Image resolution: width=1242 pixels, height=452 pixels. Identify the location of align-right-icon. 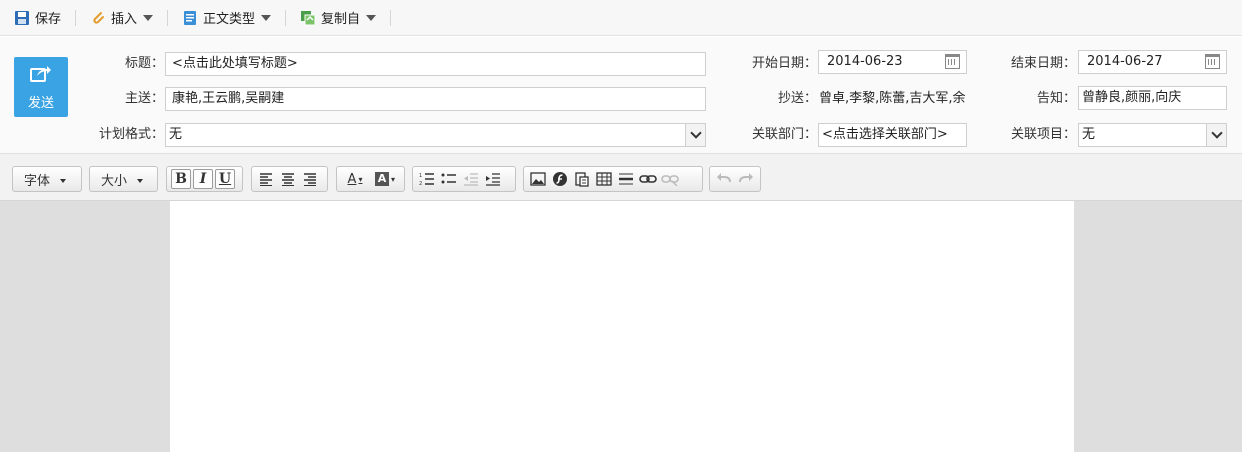
(310, 179).